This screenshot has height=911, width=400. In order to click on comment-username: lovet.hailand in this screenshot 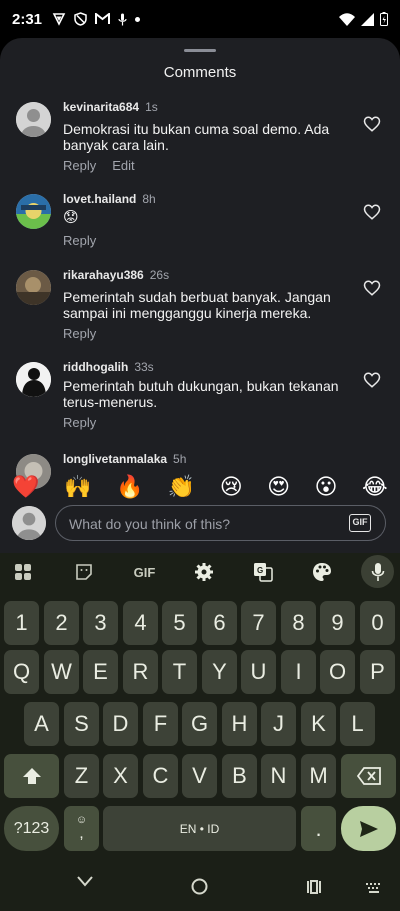, I will do `click(99, 199)`.